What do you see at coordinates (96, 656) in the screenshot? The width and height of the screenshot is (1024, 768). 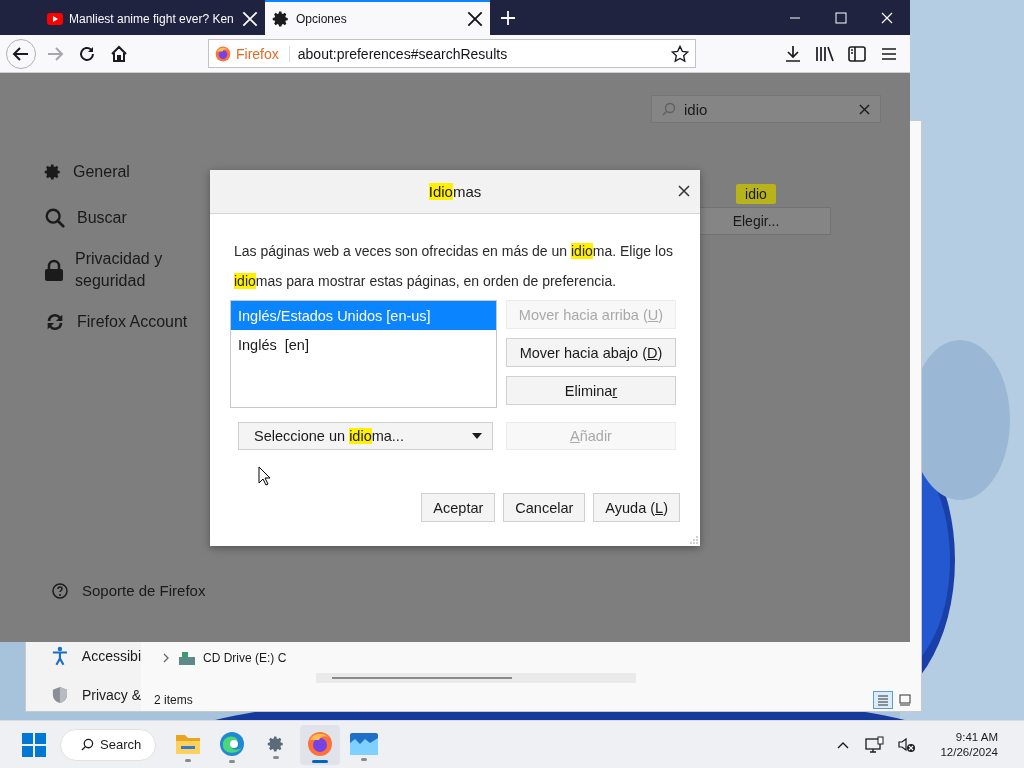 I see `nav-item: Accessibi` at bounding box center [96, 656].